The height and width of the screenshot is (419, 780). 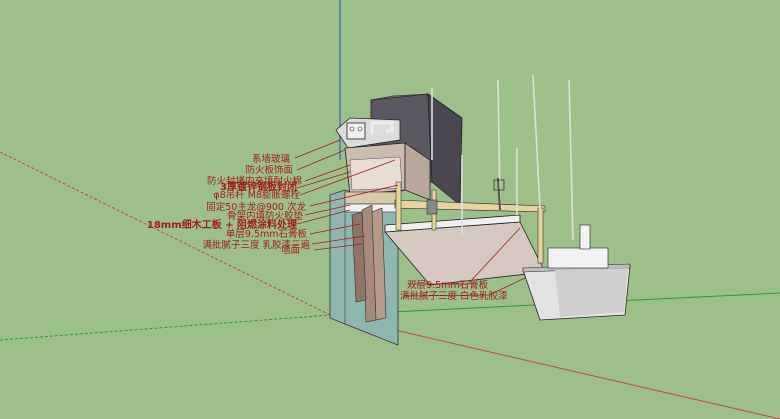 What do you see at coordinates (454, 296) in the screenshot?
I see `label-putty-white: 满批腻子三度 白色乳胶漆` at bounding box center [454, 296].